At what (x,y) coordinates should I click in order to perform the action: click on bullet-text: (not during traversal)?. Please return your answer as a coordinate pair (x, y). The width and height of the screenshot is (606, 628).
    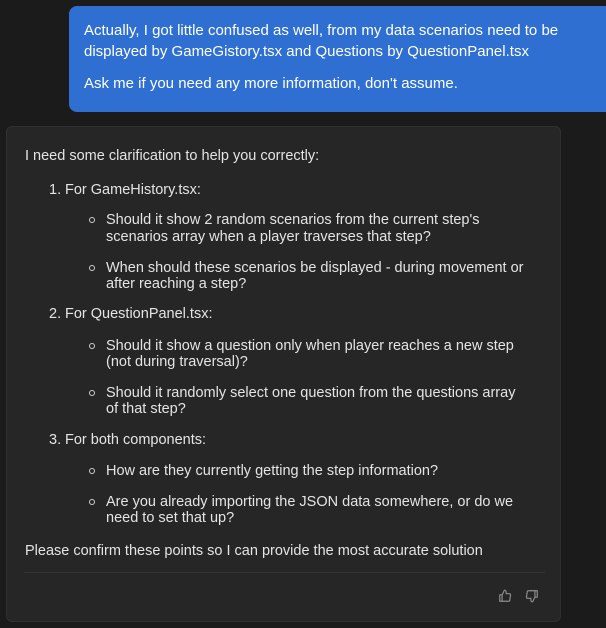
    Looking at the image, I should click on (177, 362).